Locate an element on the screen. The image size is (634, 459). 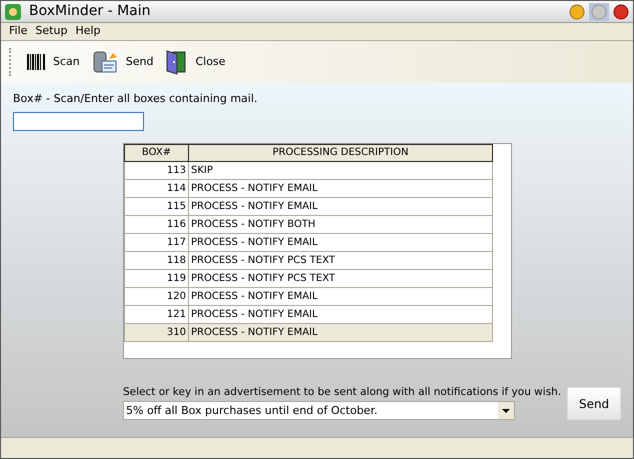
table-row: 119 PROCESS - NOTIFY PCS TEXT is located at coordinates (308, 279).